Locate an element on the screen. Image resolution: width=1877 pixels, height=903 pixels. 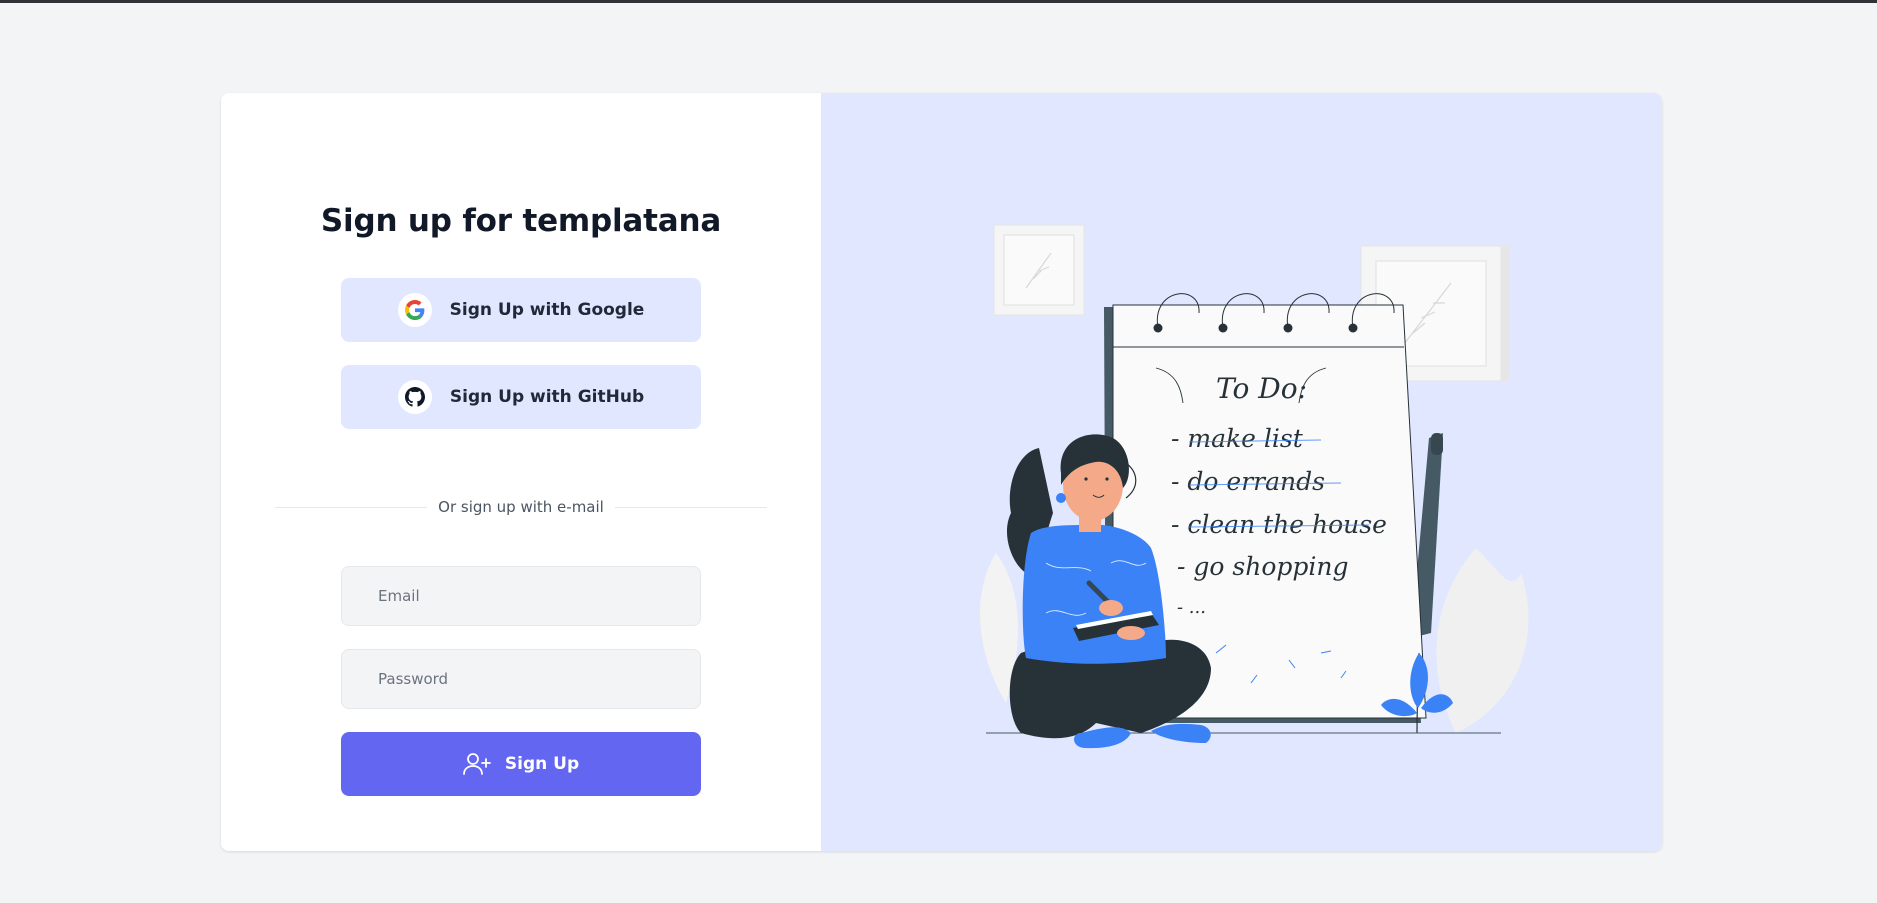
google-signup-button: Sign Up with Google is located at coordinates (521, 310).